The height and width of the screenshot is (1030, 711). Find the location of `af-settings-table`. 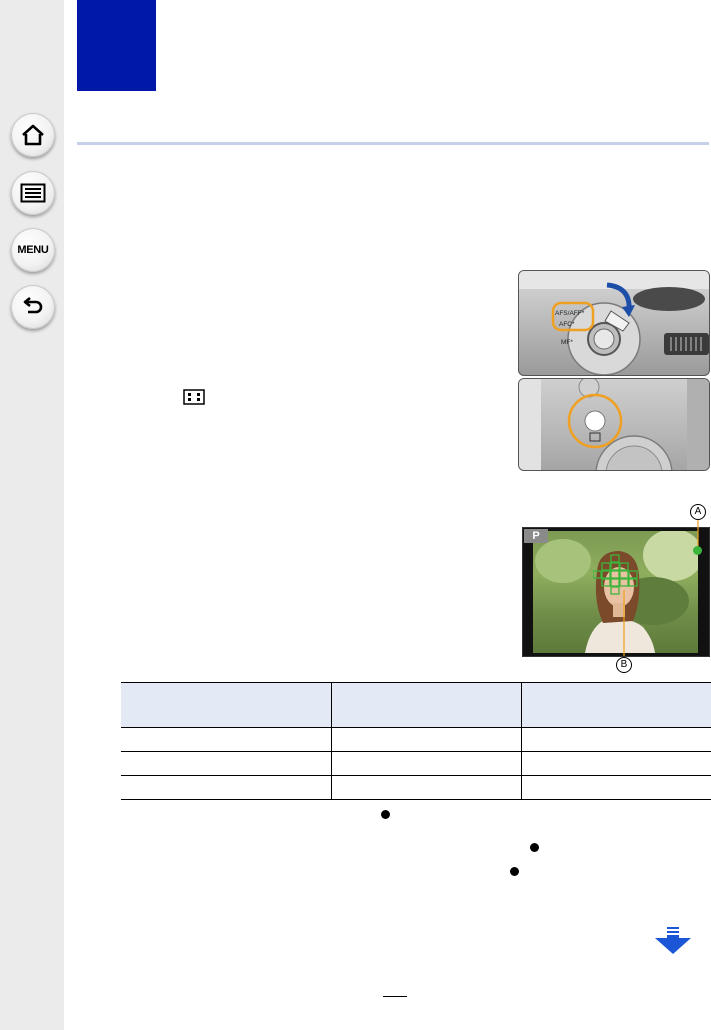

af-settings-table is located at coordinates (416, 741).